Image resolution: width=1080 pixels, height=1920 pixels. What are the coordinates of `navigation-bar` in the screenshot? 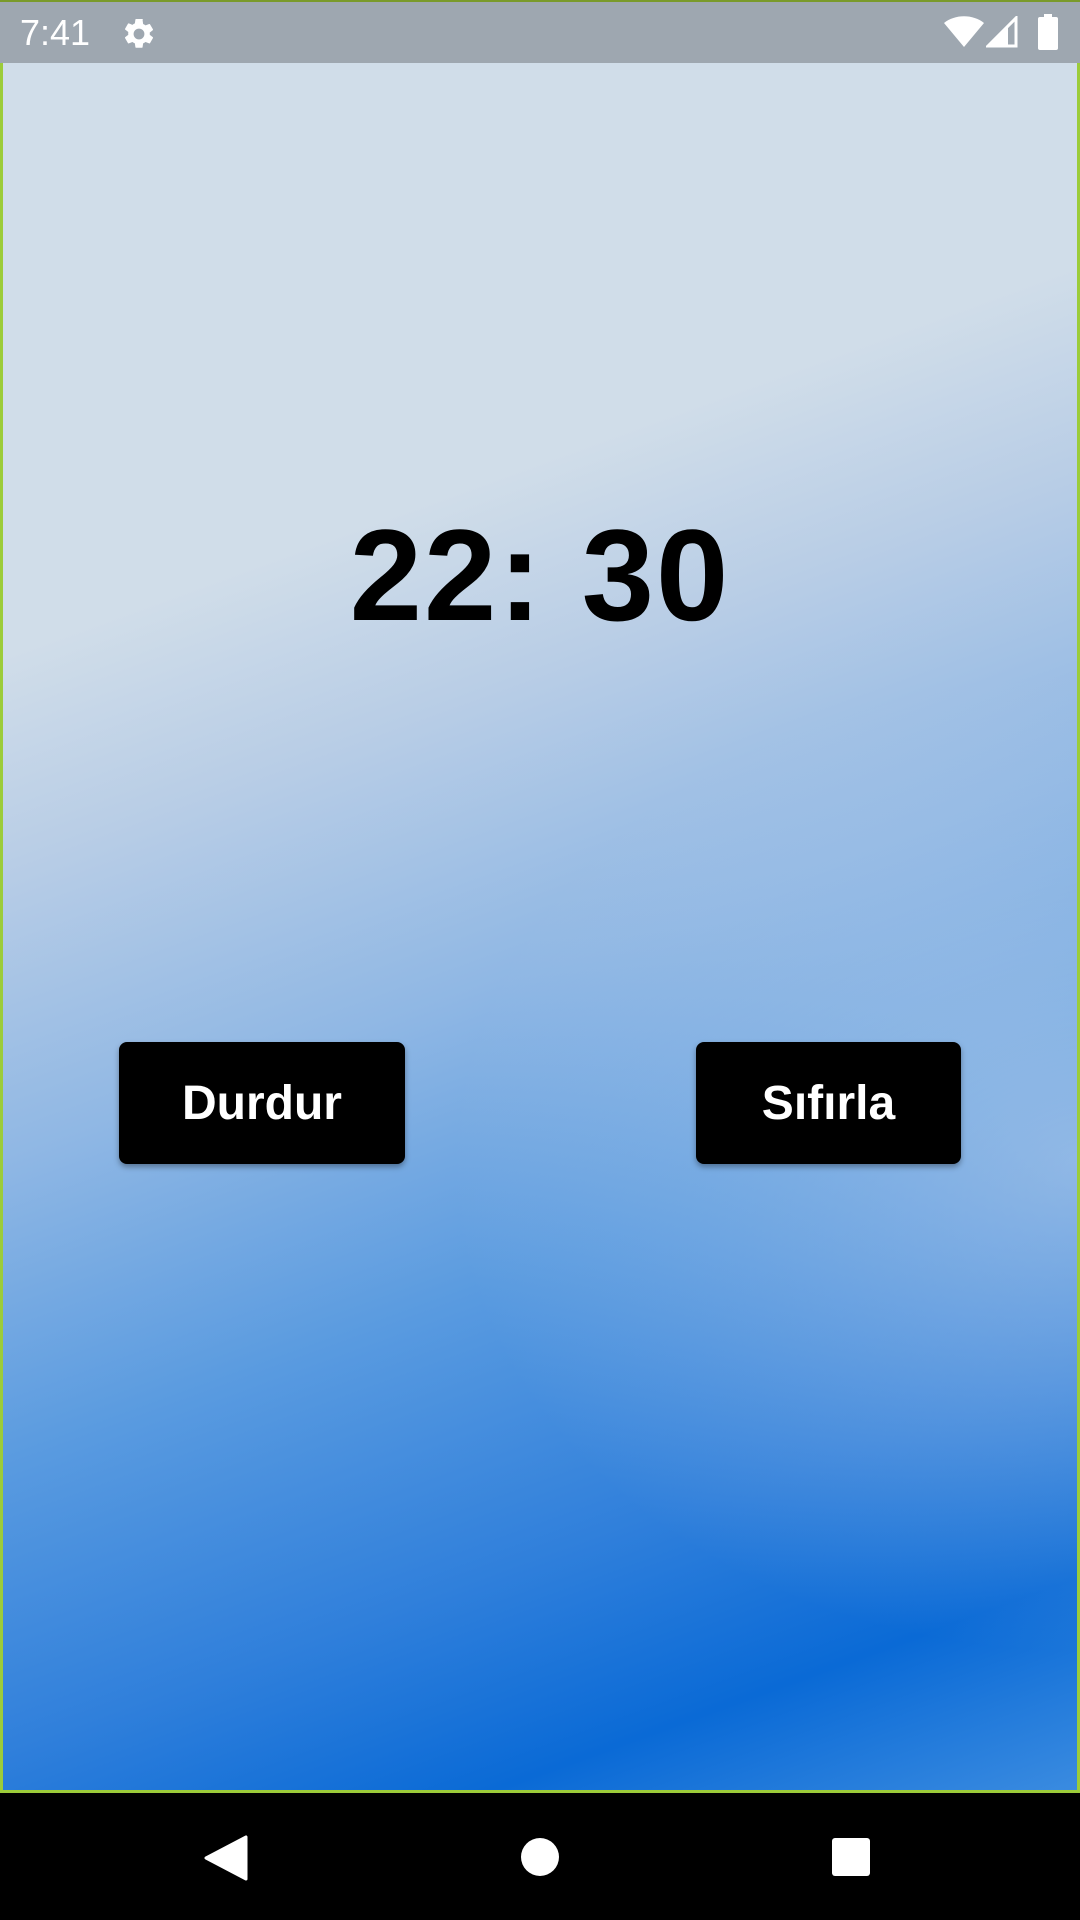 It's located at (540, 1856).